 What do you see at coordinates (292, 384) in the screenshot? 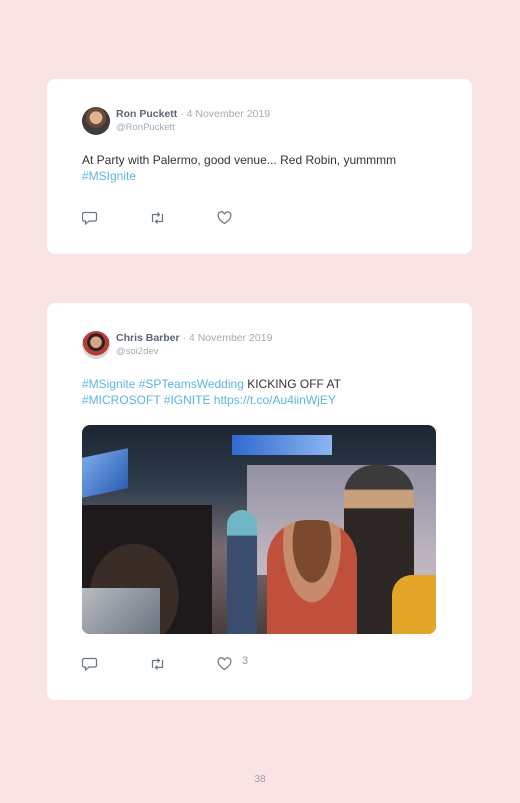
I see `tweet-text-body: KICKING OFF AT` at bounding box center [292, 384].